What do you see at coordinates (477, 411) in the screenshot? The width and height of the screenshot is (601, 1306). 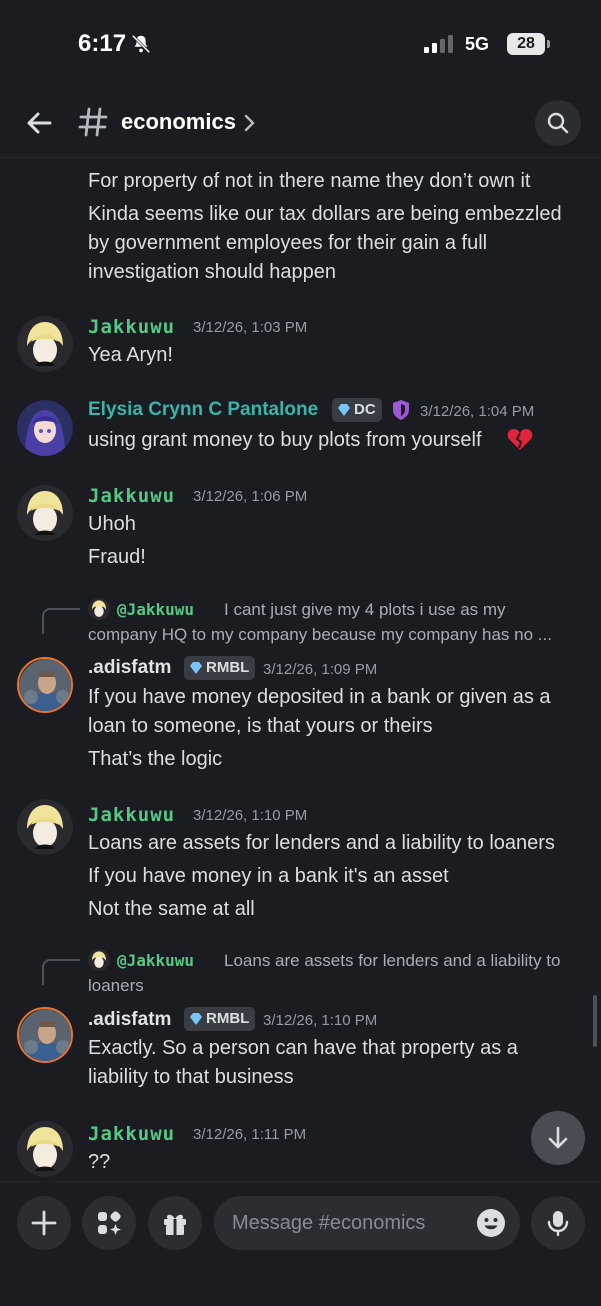 I see `message-timestamp: 3/12/26, 1:04 PM` at bounding box center [477, 411].